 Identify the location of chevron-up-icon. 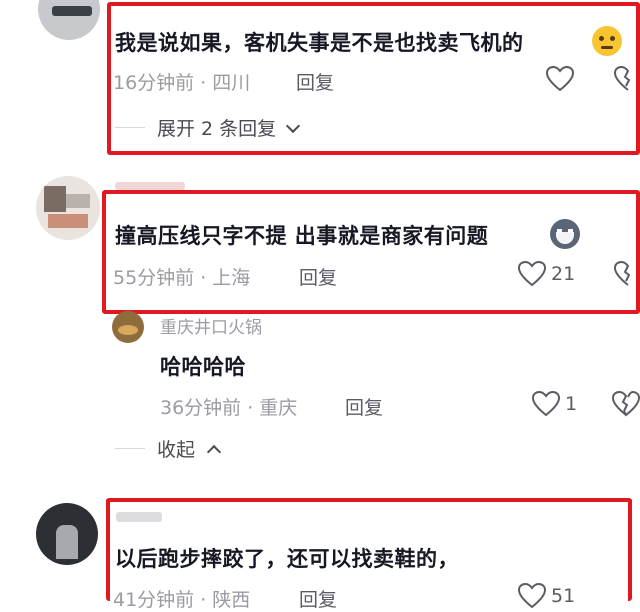
(214, 452).